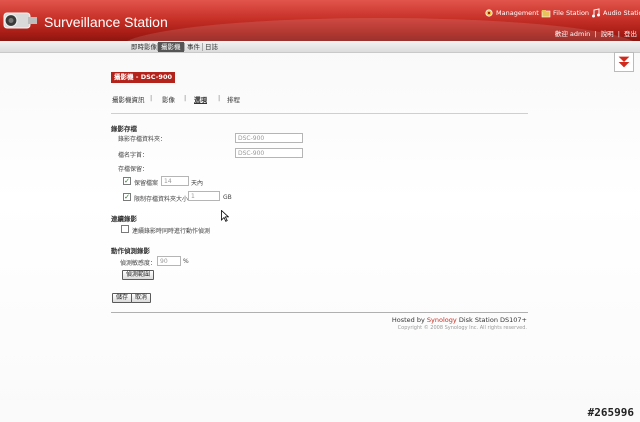 Image resolution: width=640 pixels, height=422 pixels. Describe the element at coordinates (197, 183) in the screenshot. I see `keep-days-unit: 天內` at that location.